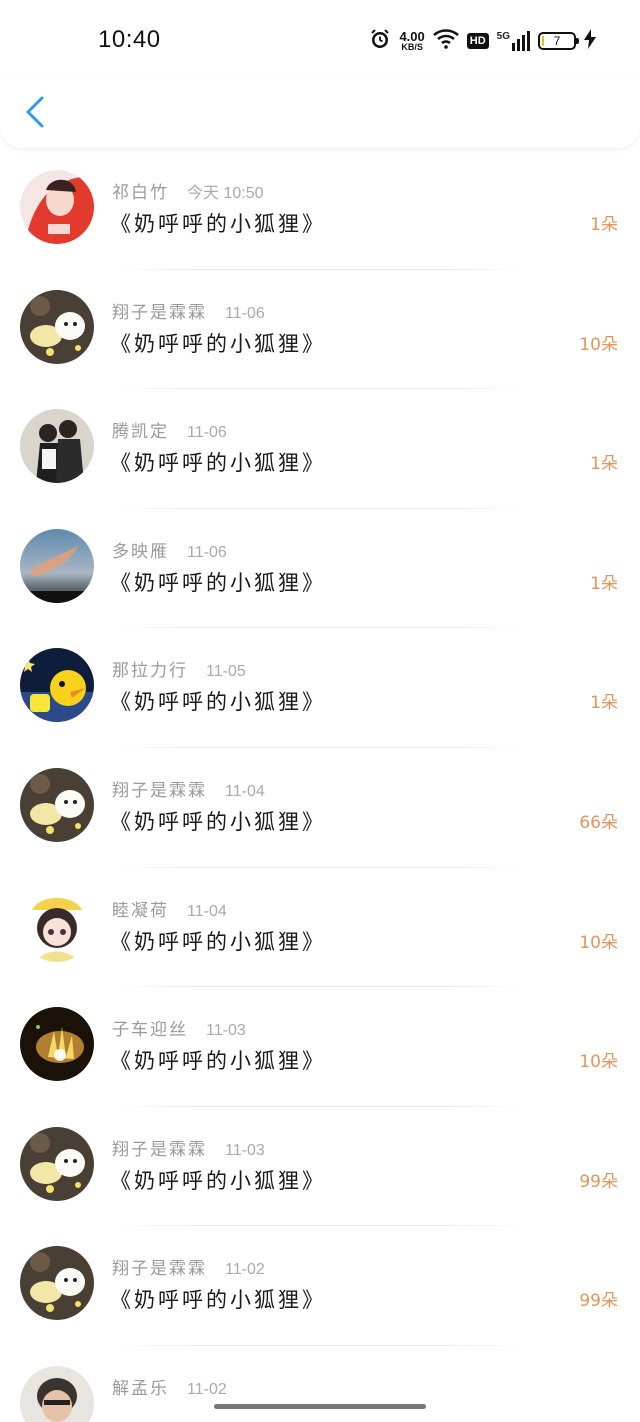 This screenshot has height=1422, width=640. What do you see at coordinates (590, 41) in the screenshot?
I see `charging-icon` at bounding box center [590, 41].